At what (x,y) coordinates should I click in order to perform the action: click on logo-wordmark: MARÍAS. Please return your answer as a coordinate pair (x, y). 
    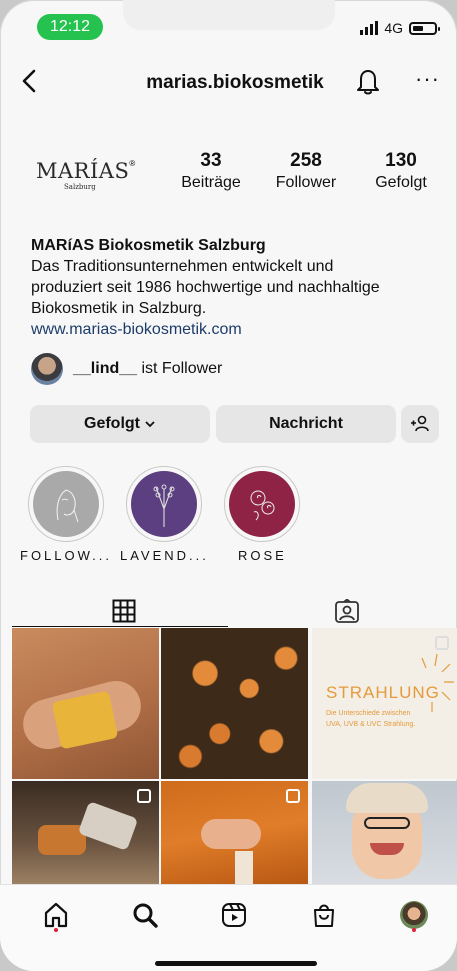
    Looking at the image, I should click on (83, 171).